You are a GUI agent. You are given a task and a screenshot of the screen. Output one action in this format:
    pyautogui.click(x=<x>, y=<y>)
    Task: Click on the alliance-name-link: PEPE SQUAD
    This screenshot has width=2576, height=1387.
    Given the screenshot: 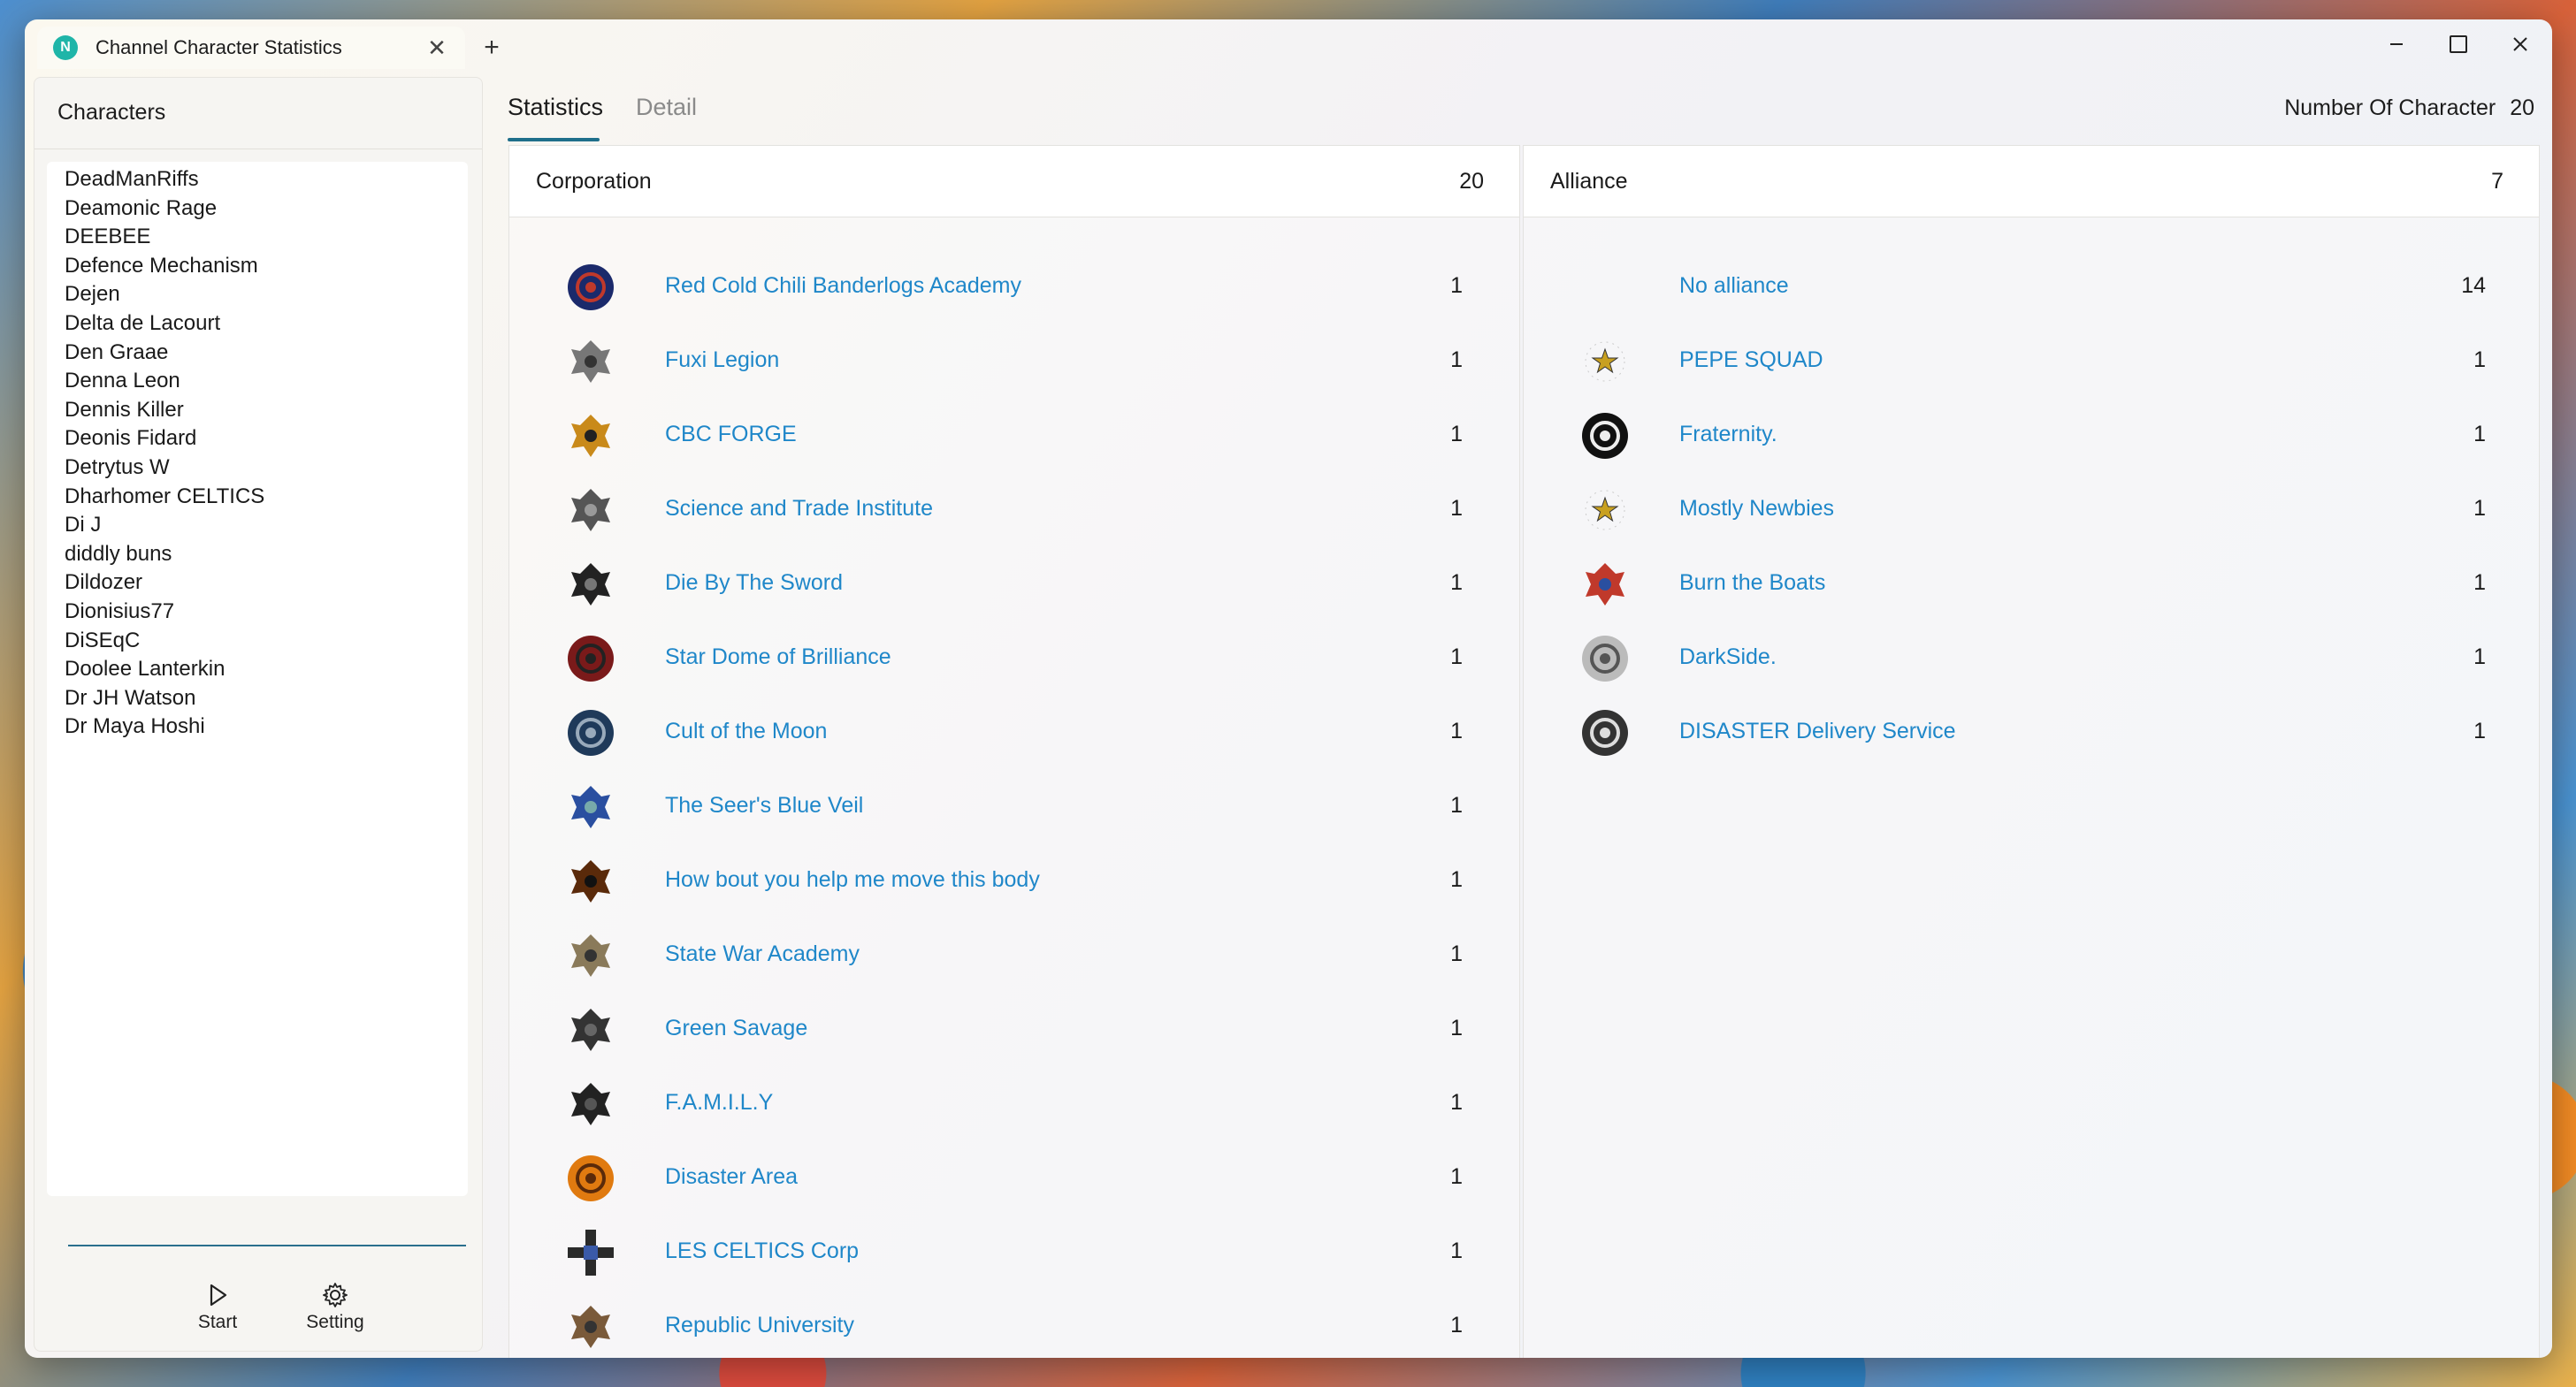 What is the action you would take?
    pyautogui.click(x=1751, y=360)
    